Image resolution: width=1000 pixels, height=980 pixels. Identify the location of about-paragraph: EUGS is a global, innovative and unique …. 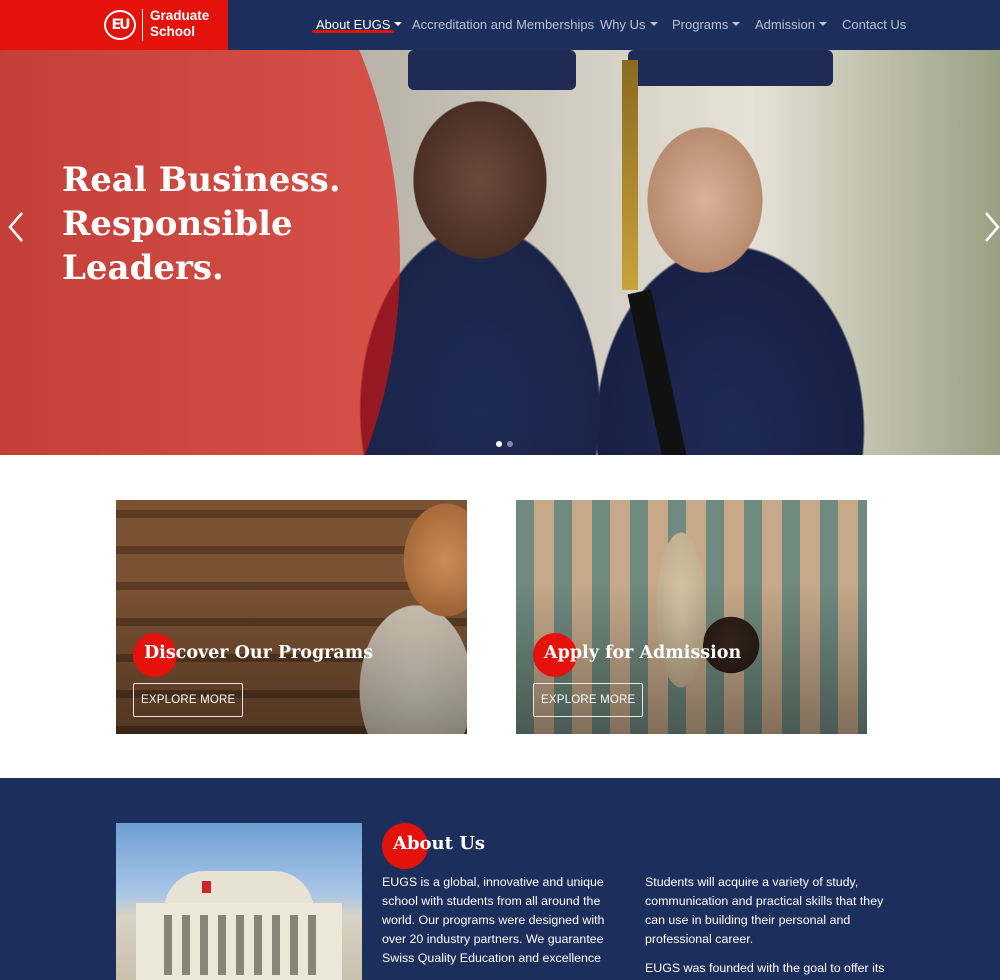
(493, 920).